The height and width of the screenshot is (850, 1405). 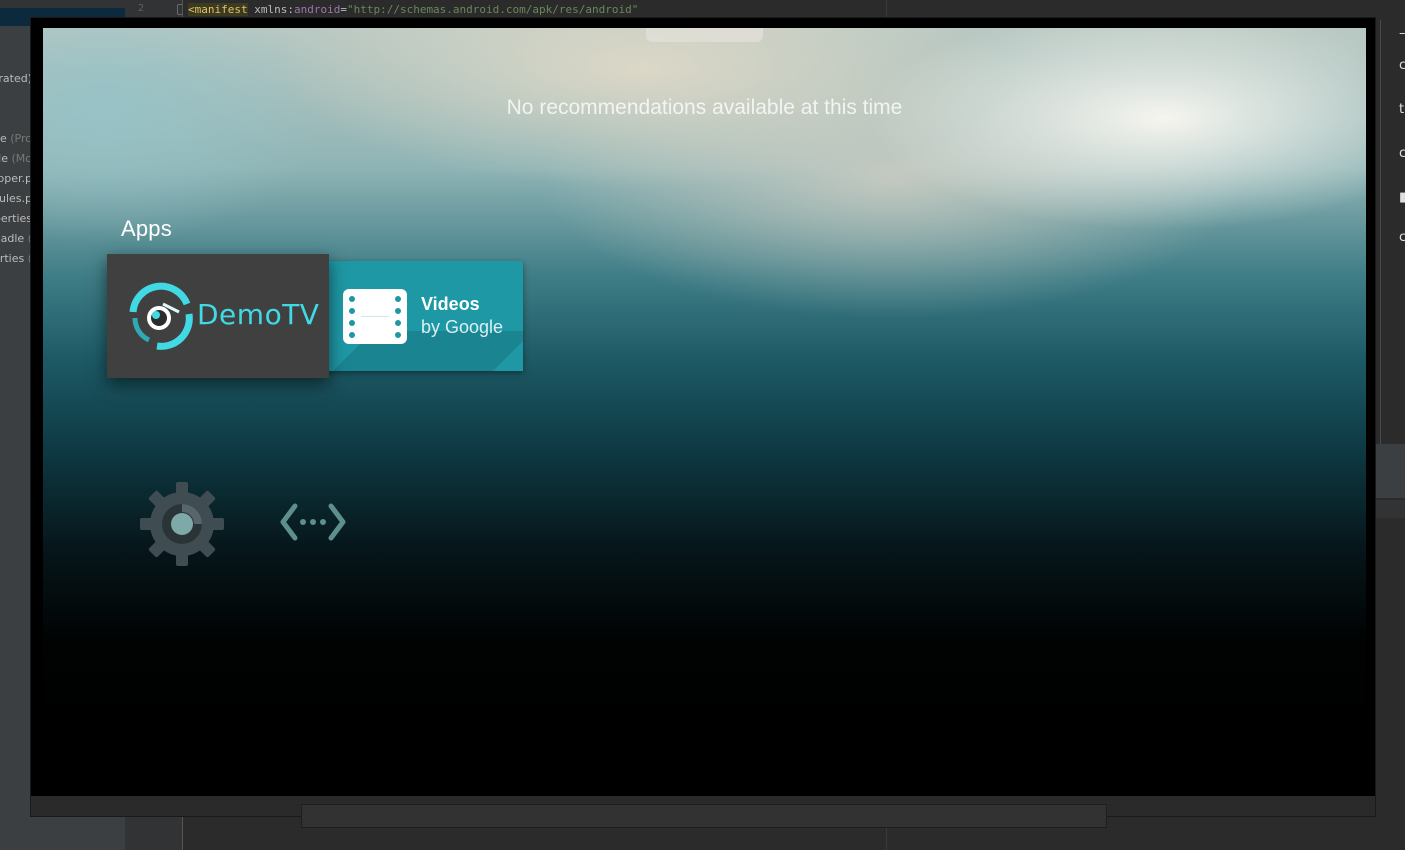 I want to click on demotv-logo-icon, so click(x=161, y=316).